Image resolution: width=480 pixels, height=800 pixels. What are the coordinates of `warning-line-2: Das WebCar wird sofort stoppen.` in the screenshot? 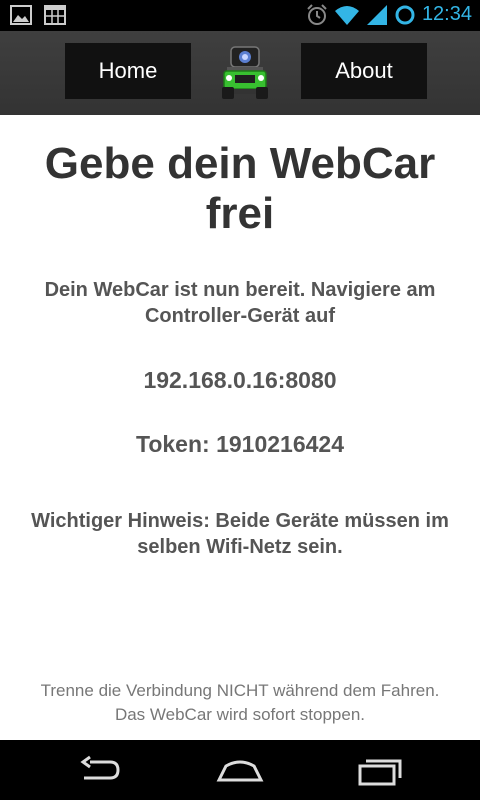 It's located at (240, 714).